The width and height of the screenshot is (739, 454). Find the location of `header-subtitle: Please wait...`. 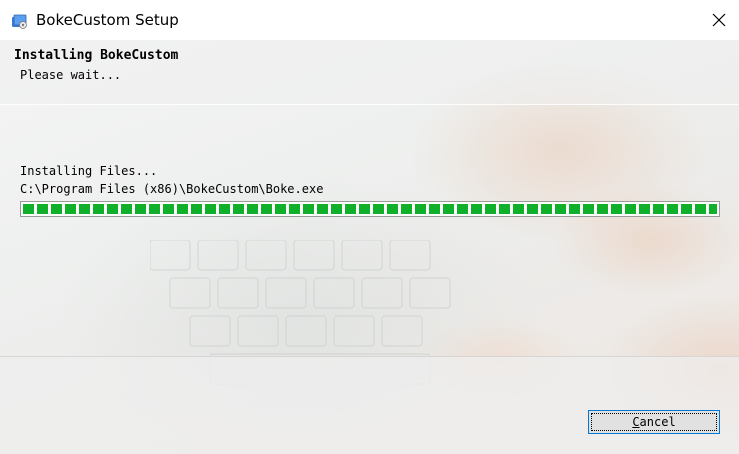

header-subtitle: Please wait... is located at coordinates (71, 75).